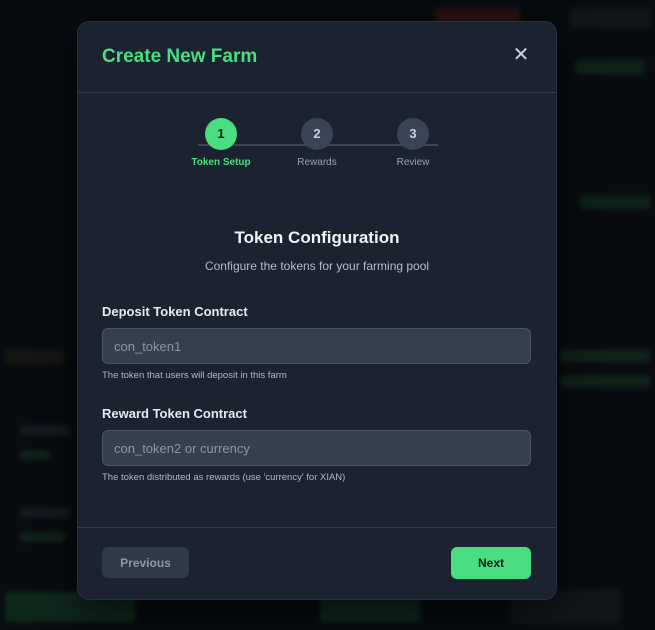  What do you see at coordinates (180, 56) in the screenshot?
I see `modal-title: Create New Farm` at bounding box center [180, 56].